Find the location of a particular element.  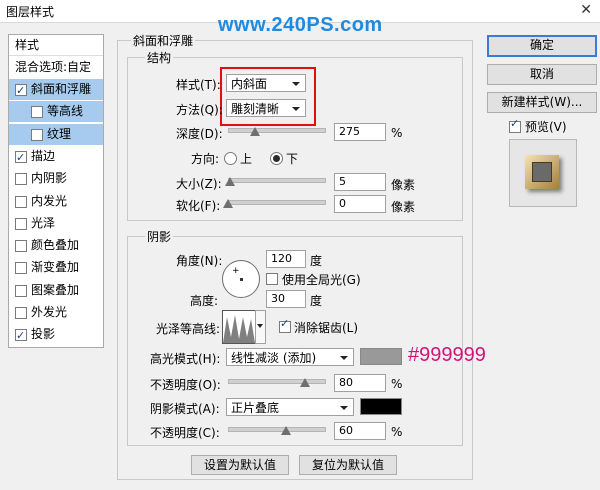

style-select-value: 内斜面 is located at coordinates (249, 84).